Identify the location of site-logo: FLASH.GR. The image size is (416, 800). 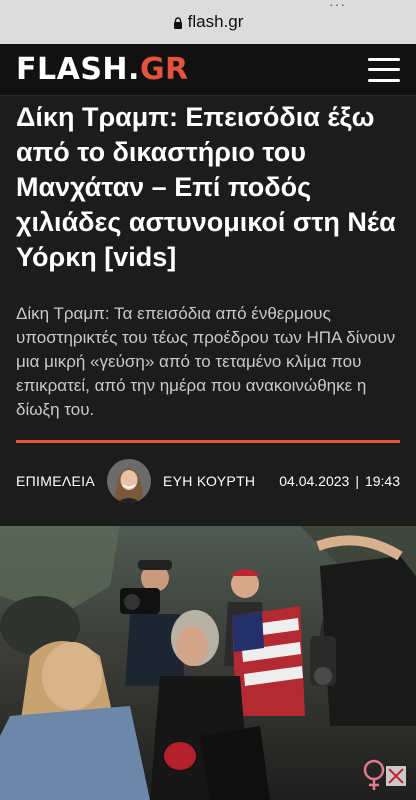
(102, 69).